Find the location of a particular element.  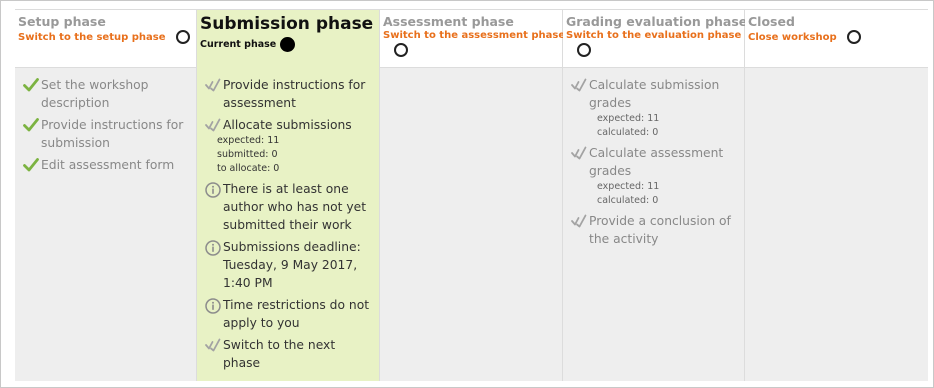

phase-setup-header: Setup phase Switch to the setup phase is located at coordinates (105, 39).